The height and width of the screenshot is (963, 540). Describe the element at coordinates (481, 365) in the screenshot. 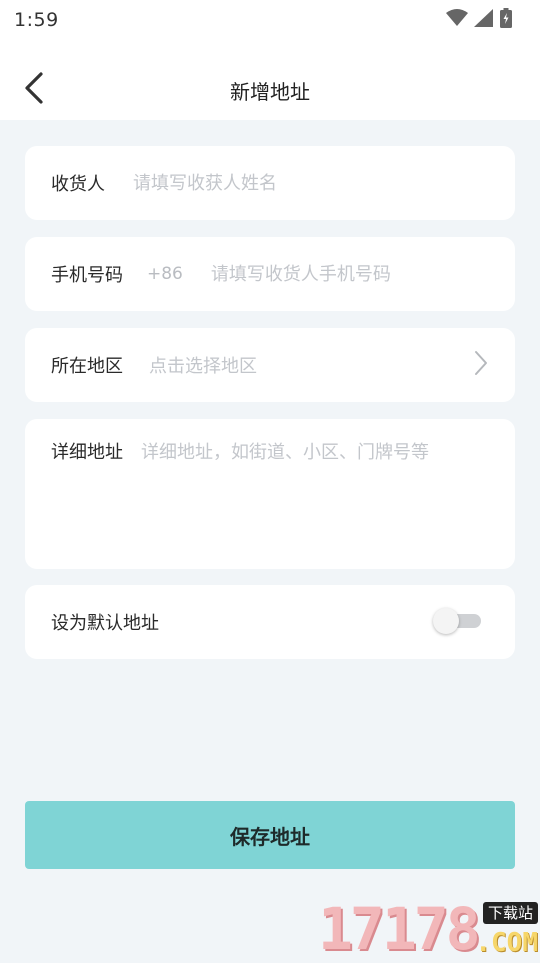

I see `chevron-right-icon` at that location.